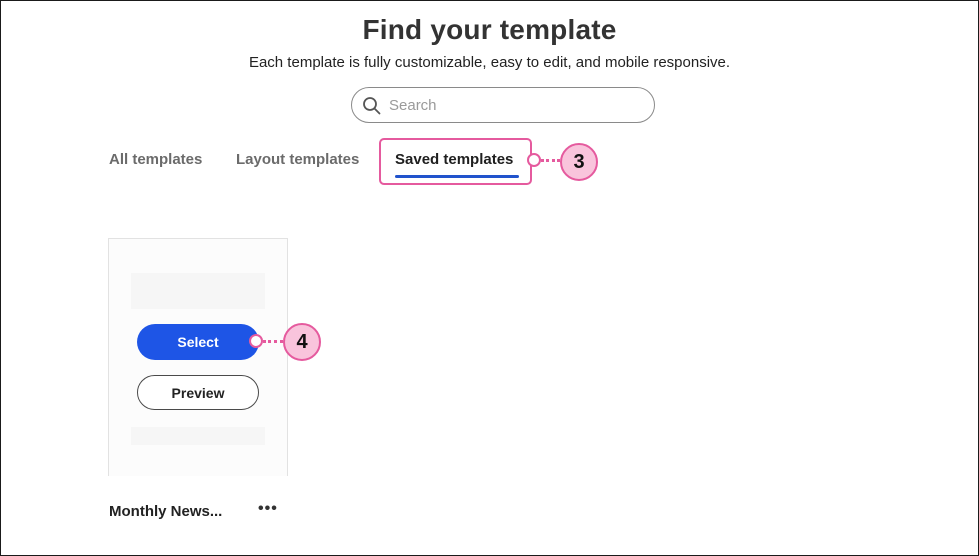 The width and height of the screenshot is (979, 556). I want to click on page-title: Find your template, so click(489, 29).